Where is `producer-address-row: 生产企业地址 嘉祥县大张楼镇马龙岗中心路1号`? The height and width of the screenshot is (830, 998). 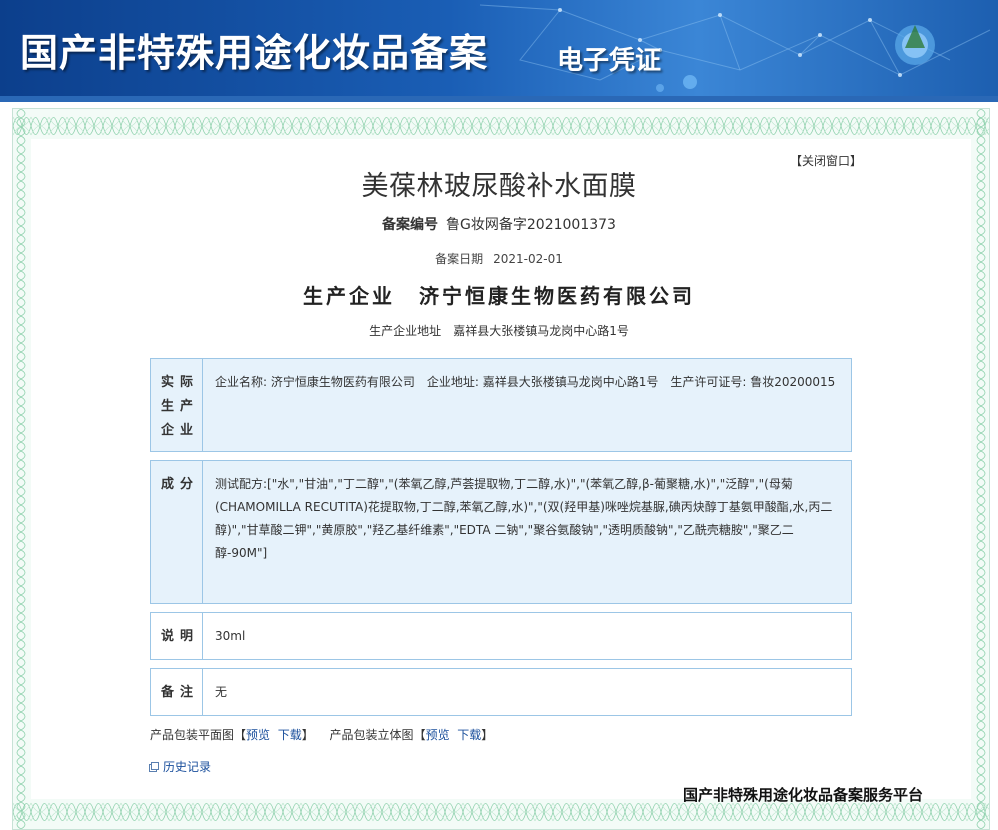 producer-address-row: 生产企业地址 嘉祥县大张楼镇马龙岗中心路1号 is located at coordinates (499, 330).